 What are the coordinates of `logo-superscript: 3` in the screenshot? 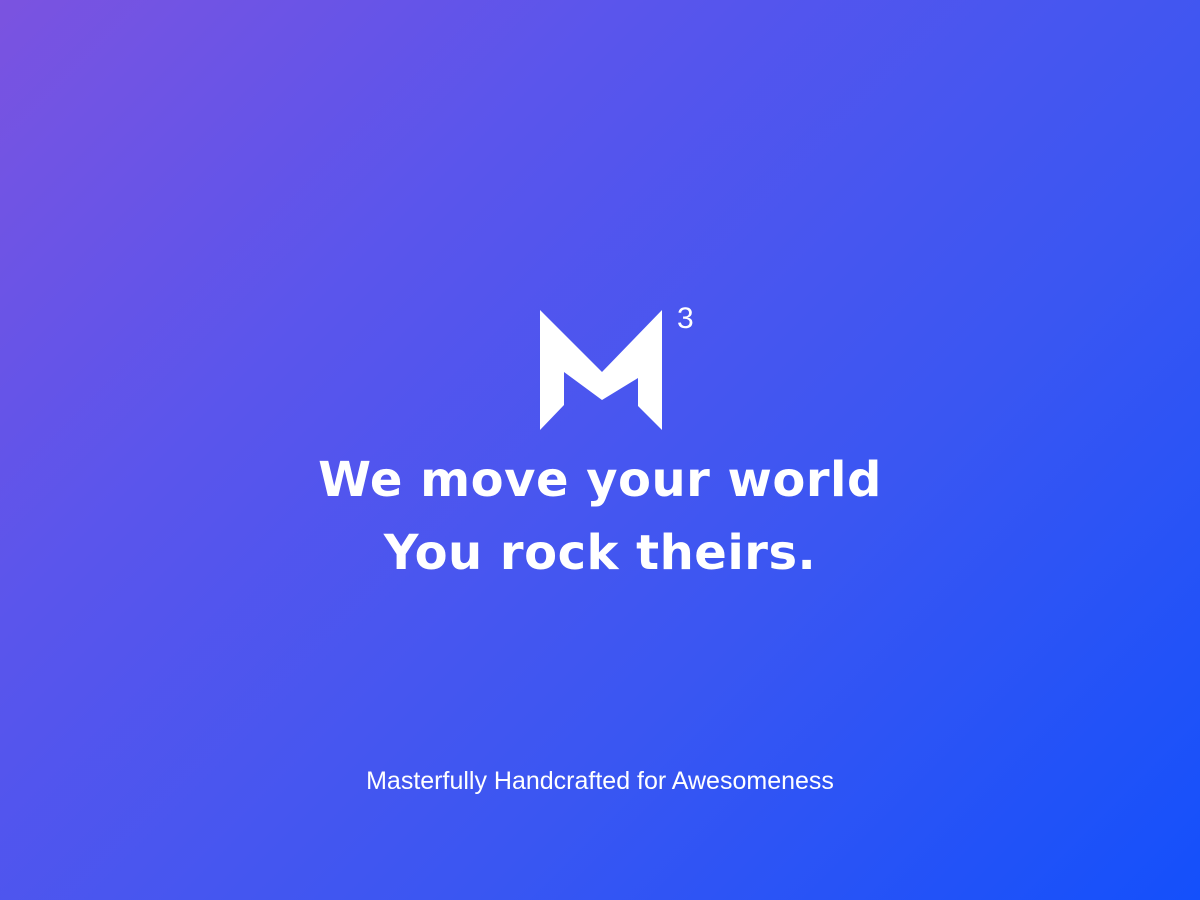 It's located at (685, 318).